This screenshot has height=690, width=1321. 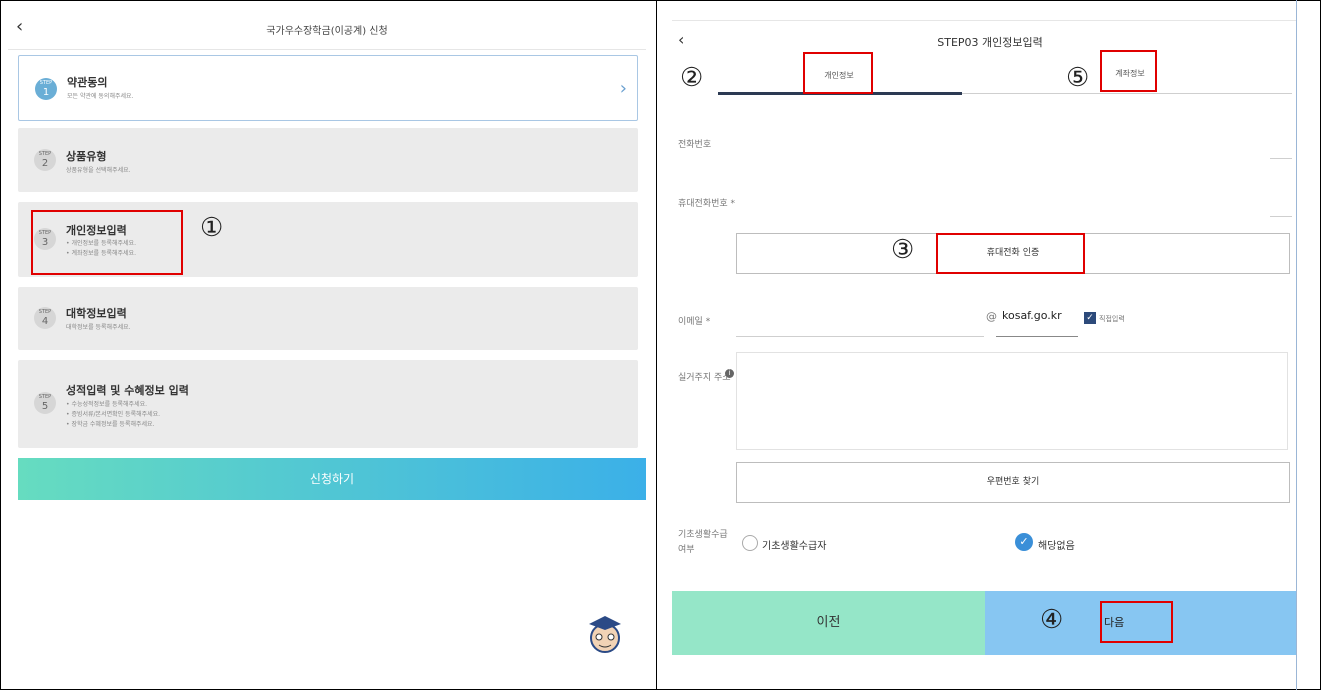 I want to click on annotation-number-5: ⑤, so click(x=1078, y=78).